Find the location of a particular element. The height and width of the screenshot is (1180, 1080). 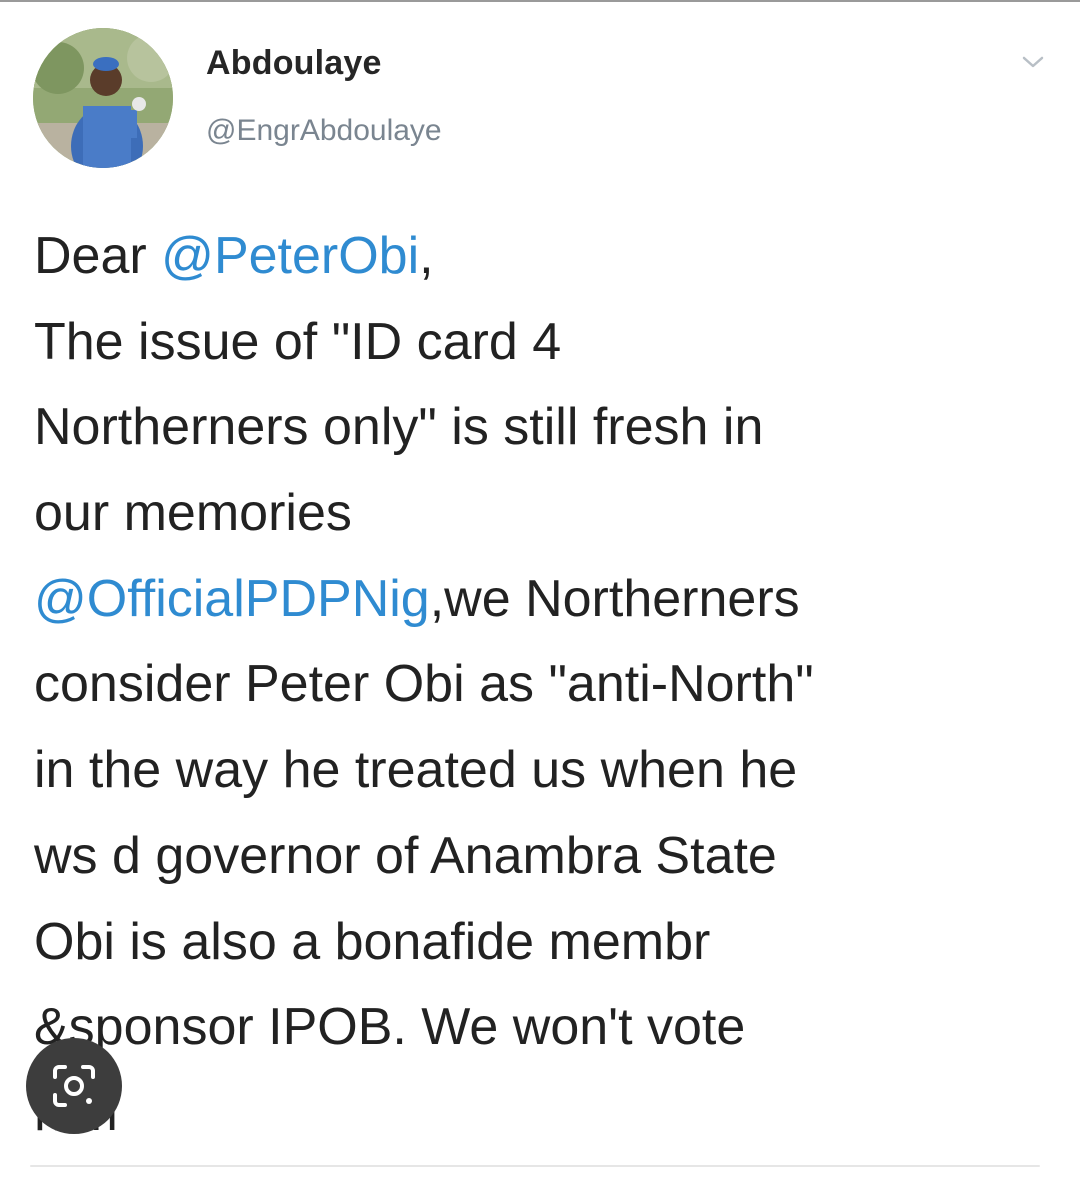

avatar is located at coordinates (103, 98).